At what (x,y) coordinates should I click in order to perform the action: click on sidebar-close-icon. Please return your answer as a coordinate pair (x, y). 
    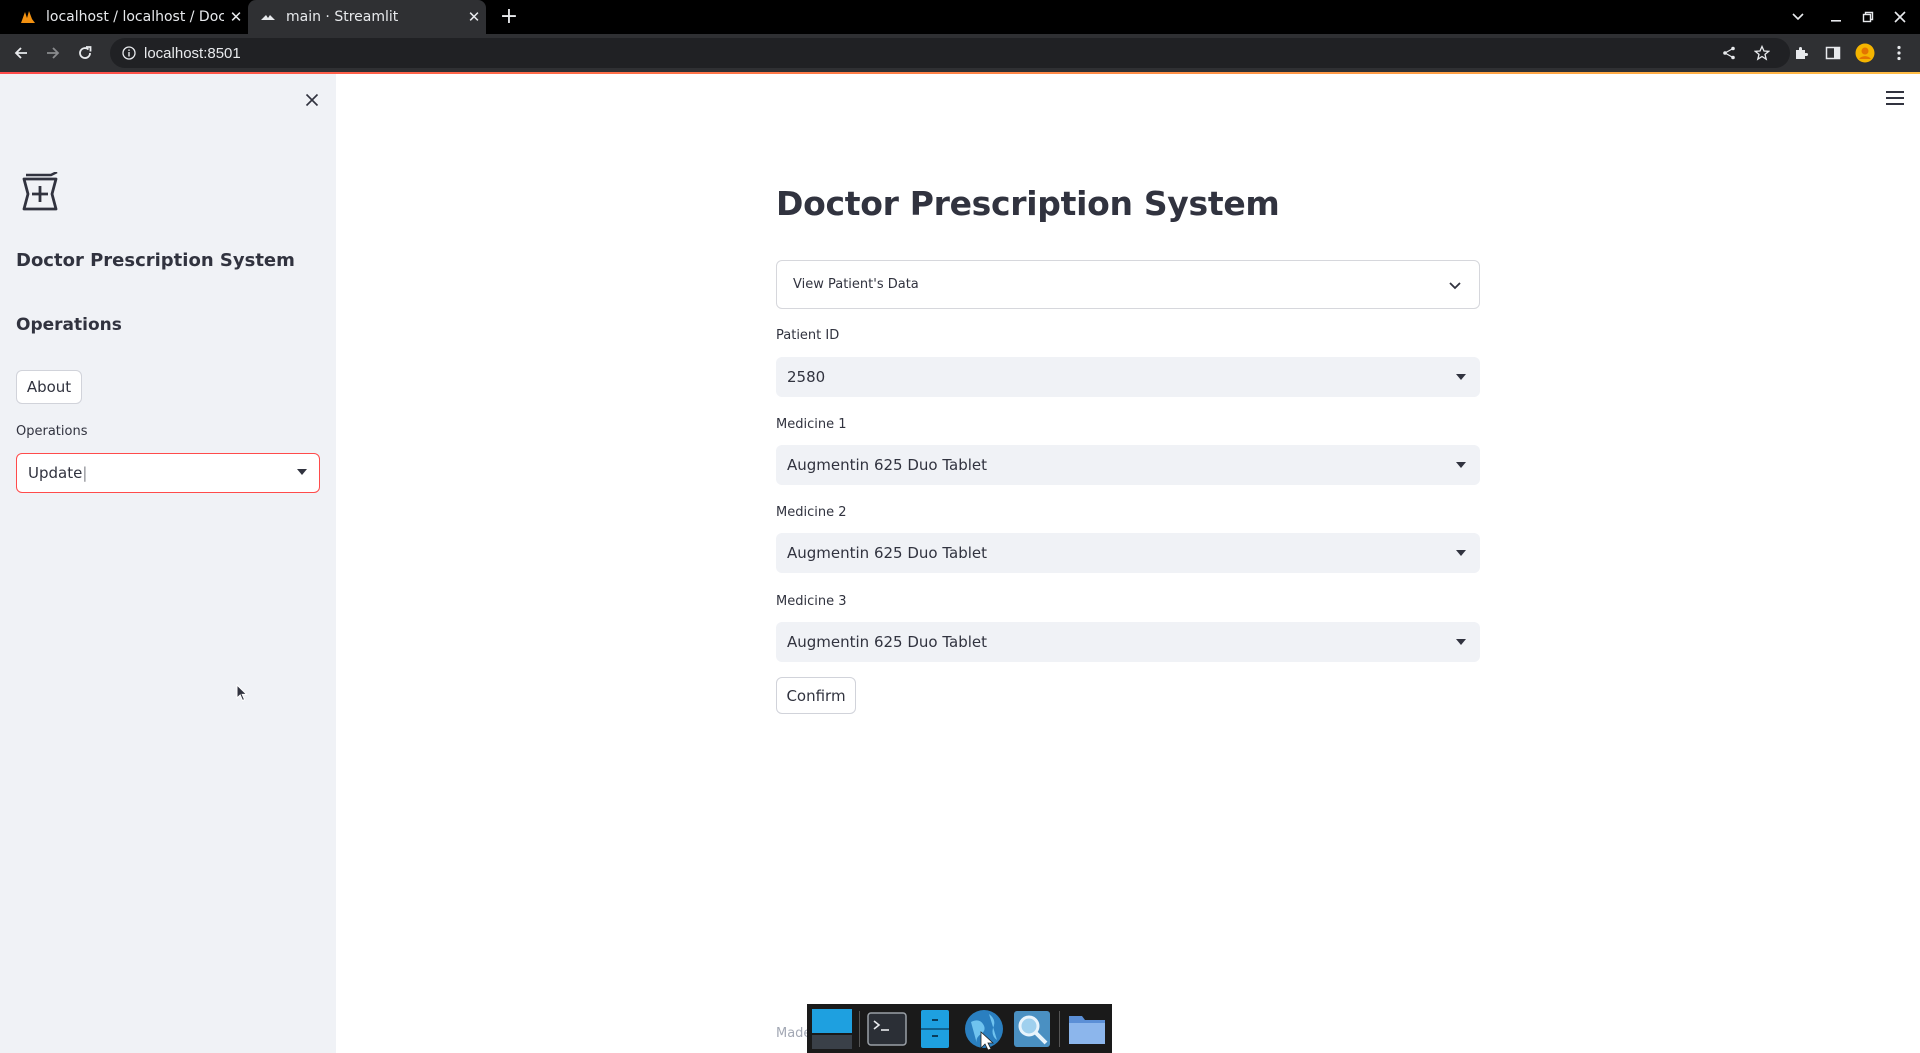
    Looking at the image, I should click on (312, 100).